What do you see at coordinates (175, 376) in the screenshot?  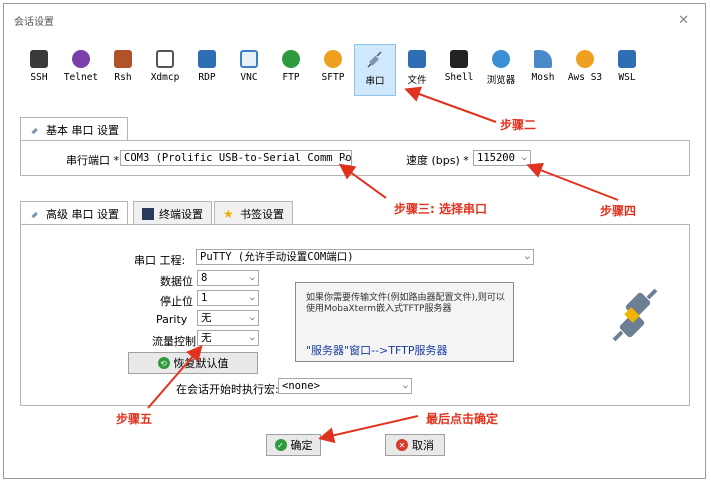 I see `step5-arrow` at bounding box center [175, 376].